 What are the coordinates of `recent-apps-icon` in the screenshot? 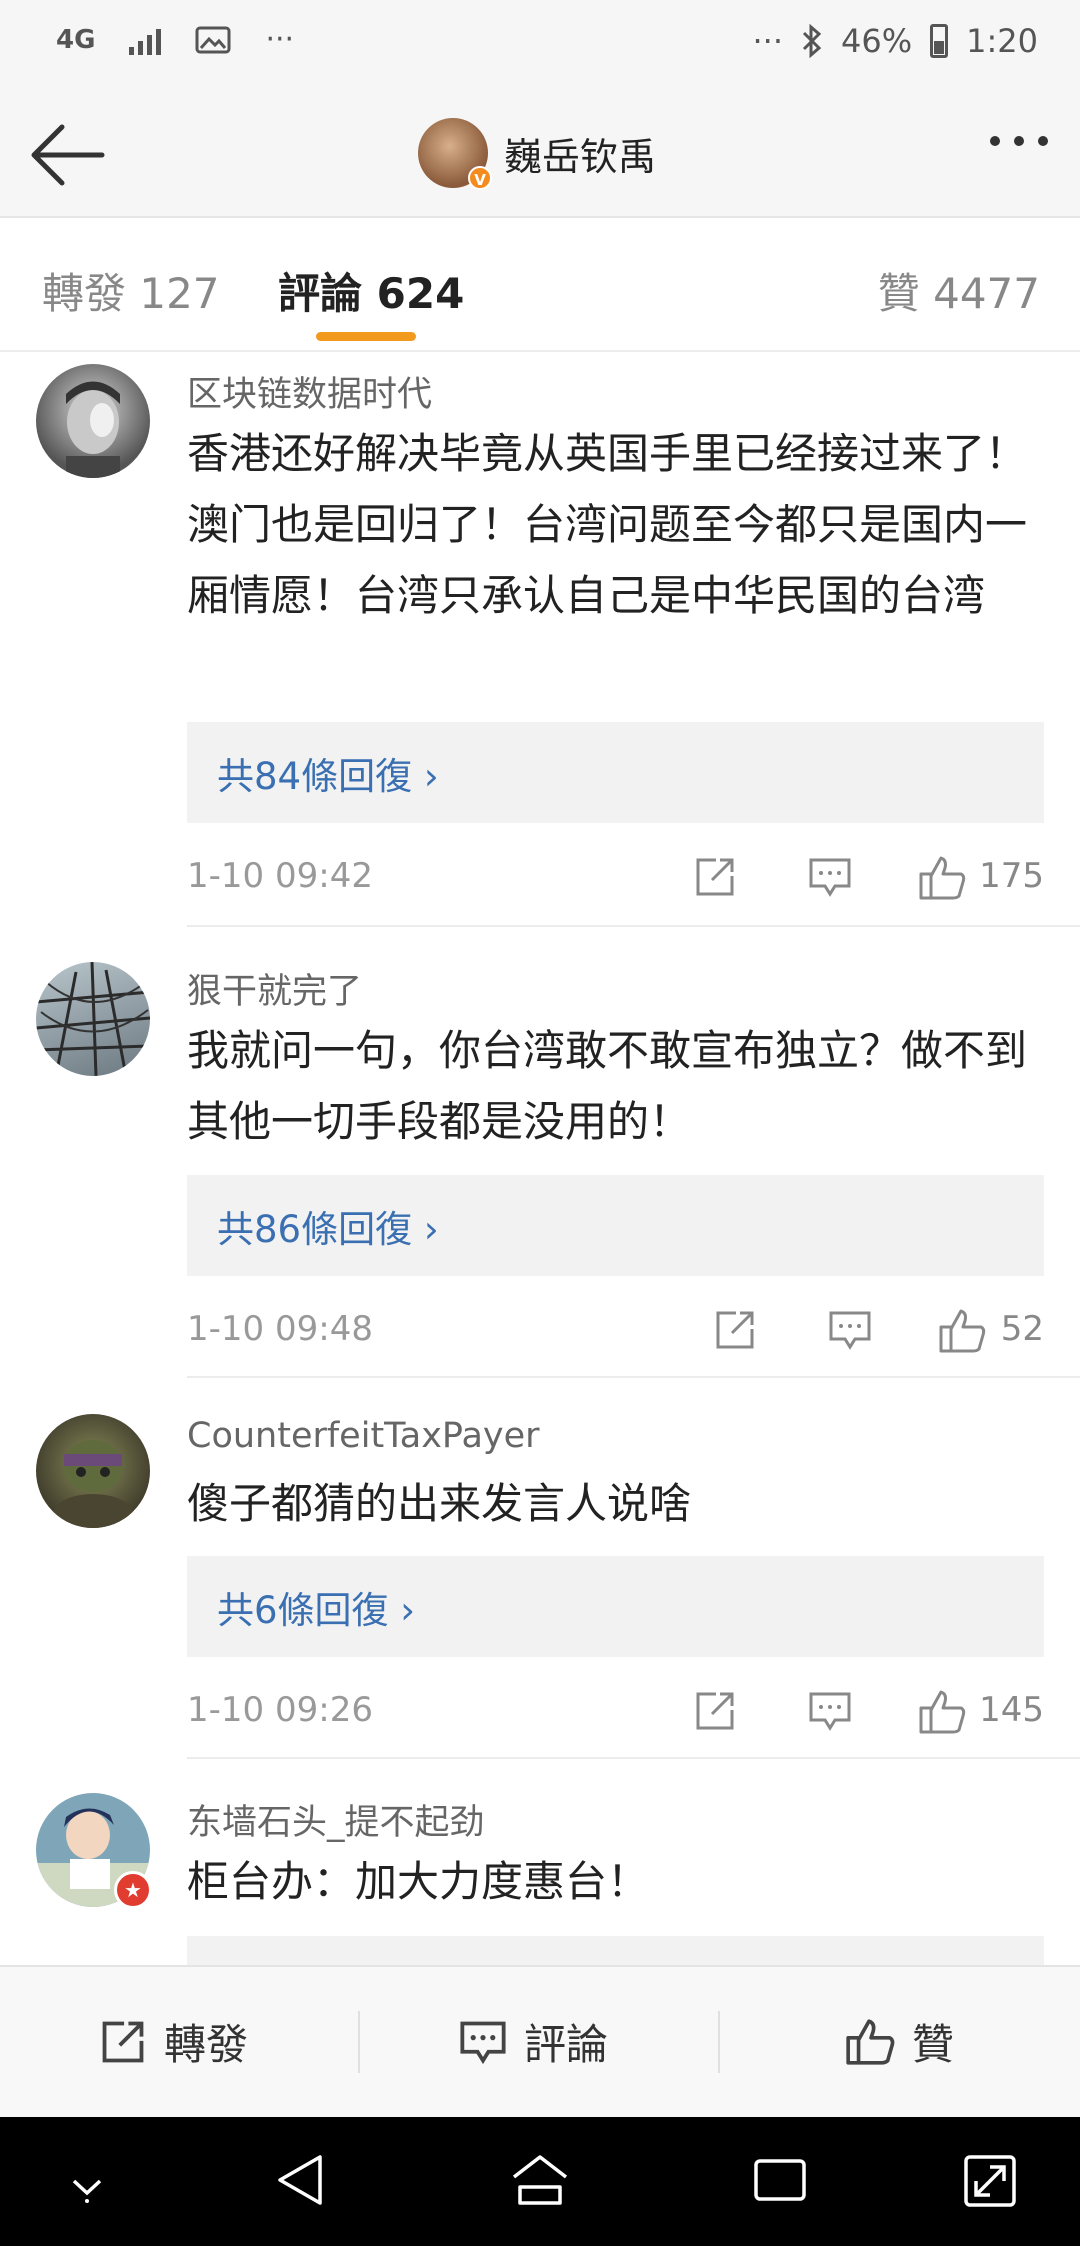 It's located at (780, 2180).